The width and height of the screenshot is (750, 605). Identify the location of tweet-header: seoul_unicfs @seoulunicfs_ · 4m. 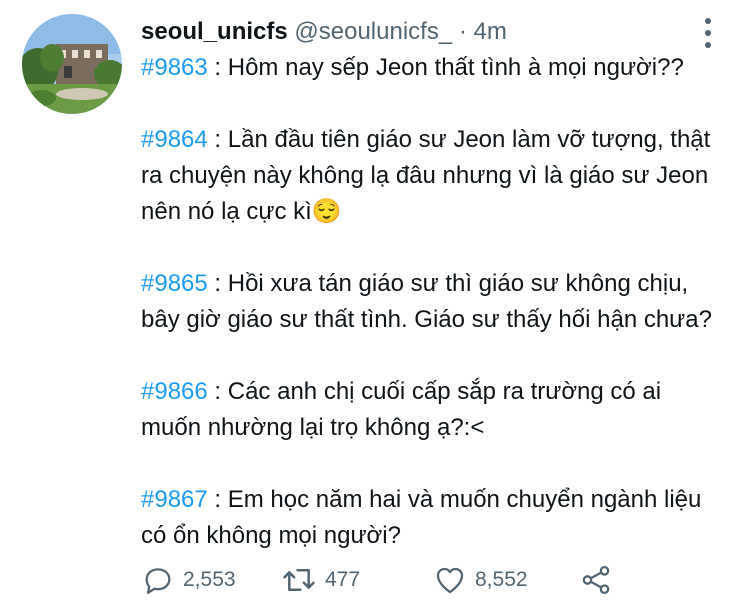
(324, 32).